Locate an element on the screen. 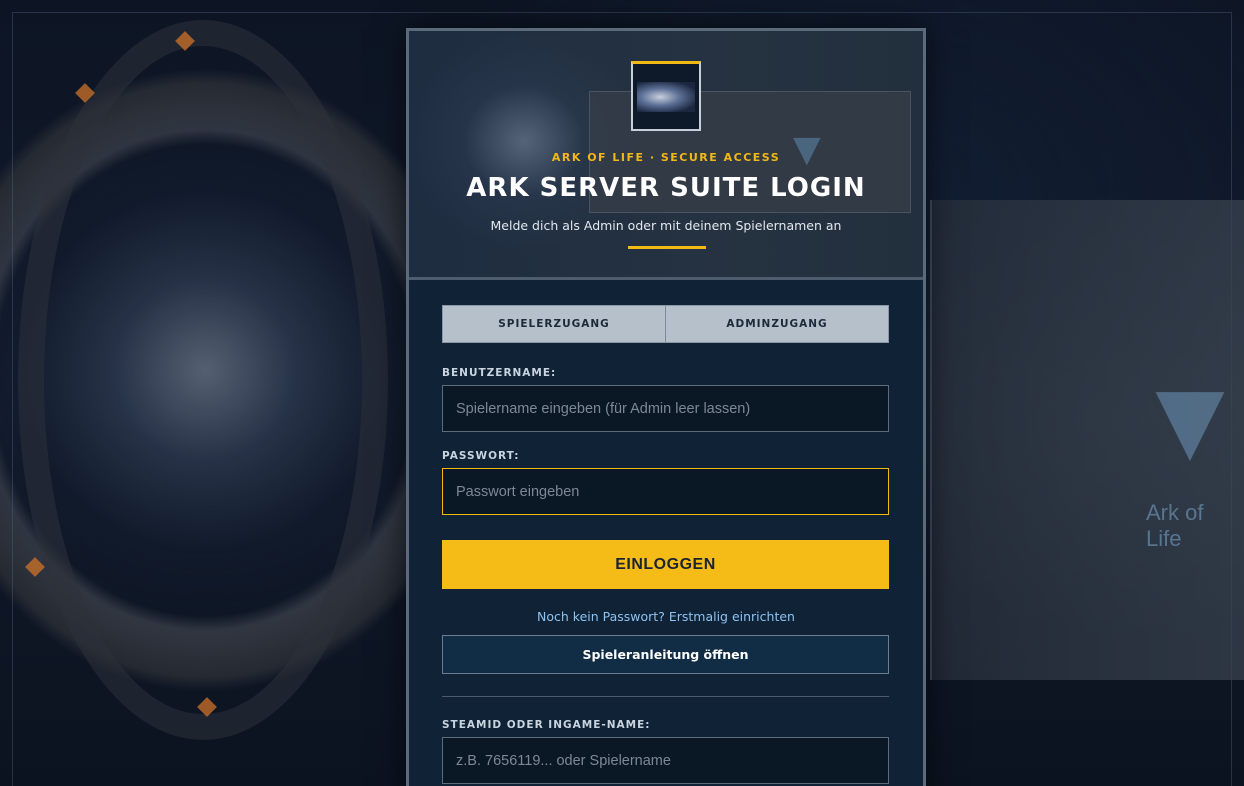  player-guide-button: Spieleranleitung öffnen is located at coordinates (665, 654).